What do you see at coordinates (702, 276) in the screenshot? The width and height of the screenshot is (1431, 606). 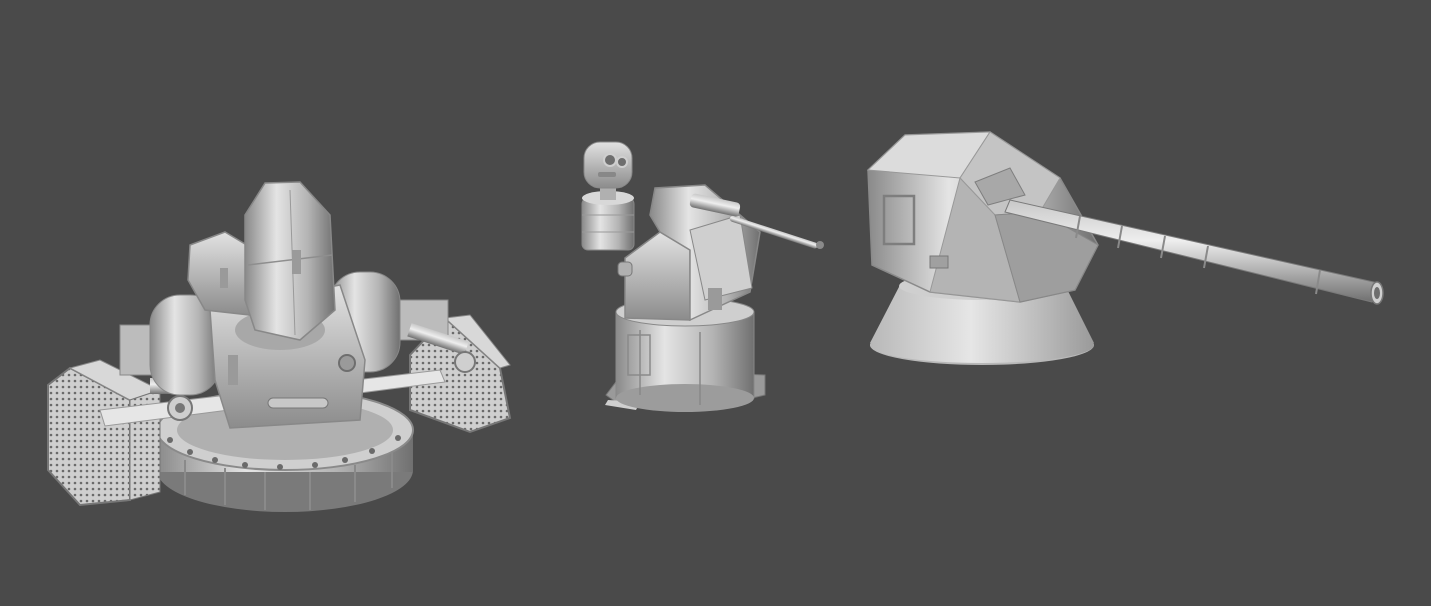 I see `remote-weapon-station` at bounding box center [702, 276].